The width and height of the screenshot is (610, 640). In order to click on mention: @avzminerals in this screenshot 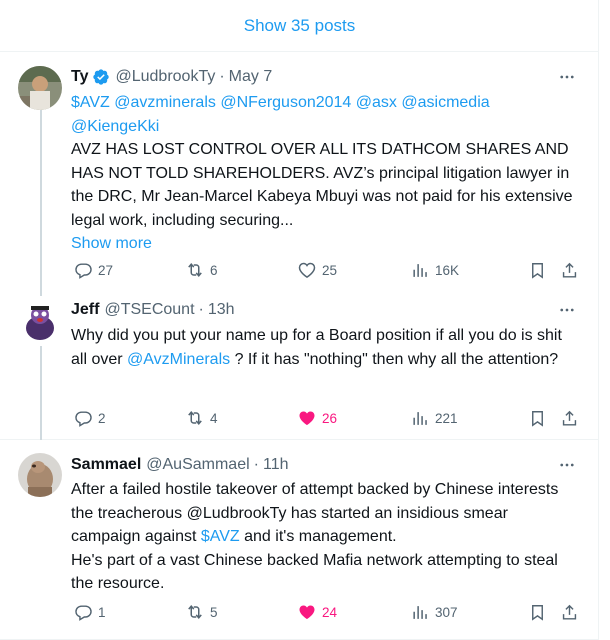, I will do `click(165, 102)`.